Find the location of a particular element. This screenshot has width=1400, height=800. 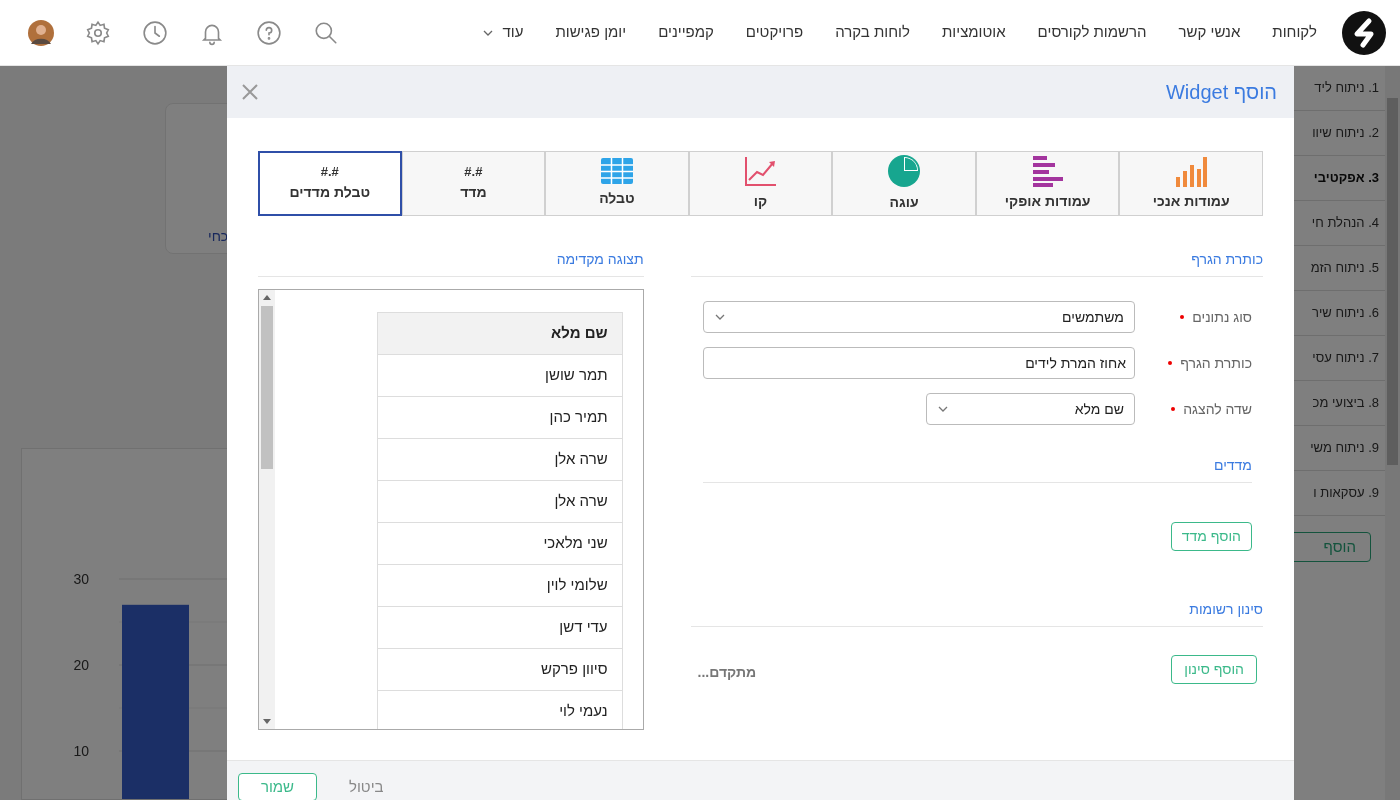

chart-type-tile: עמודות אנכי is located at coordinates (1191, 183).